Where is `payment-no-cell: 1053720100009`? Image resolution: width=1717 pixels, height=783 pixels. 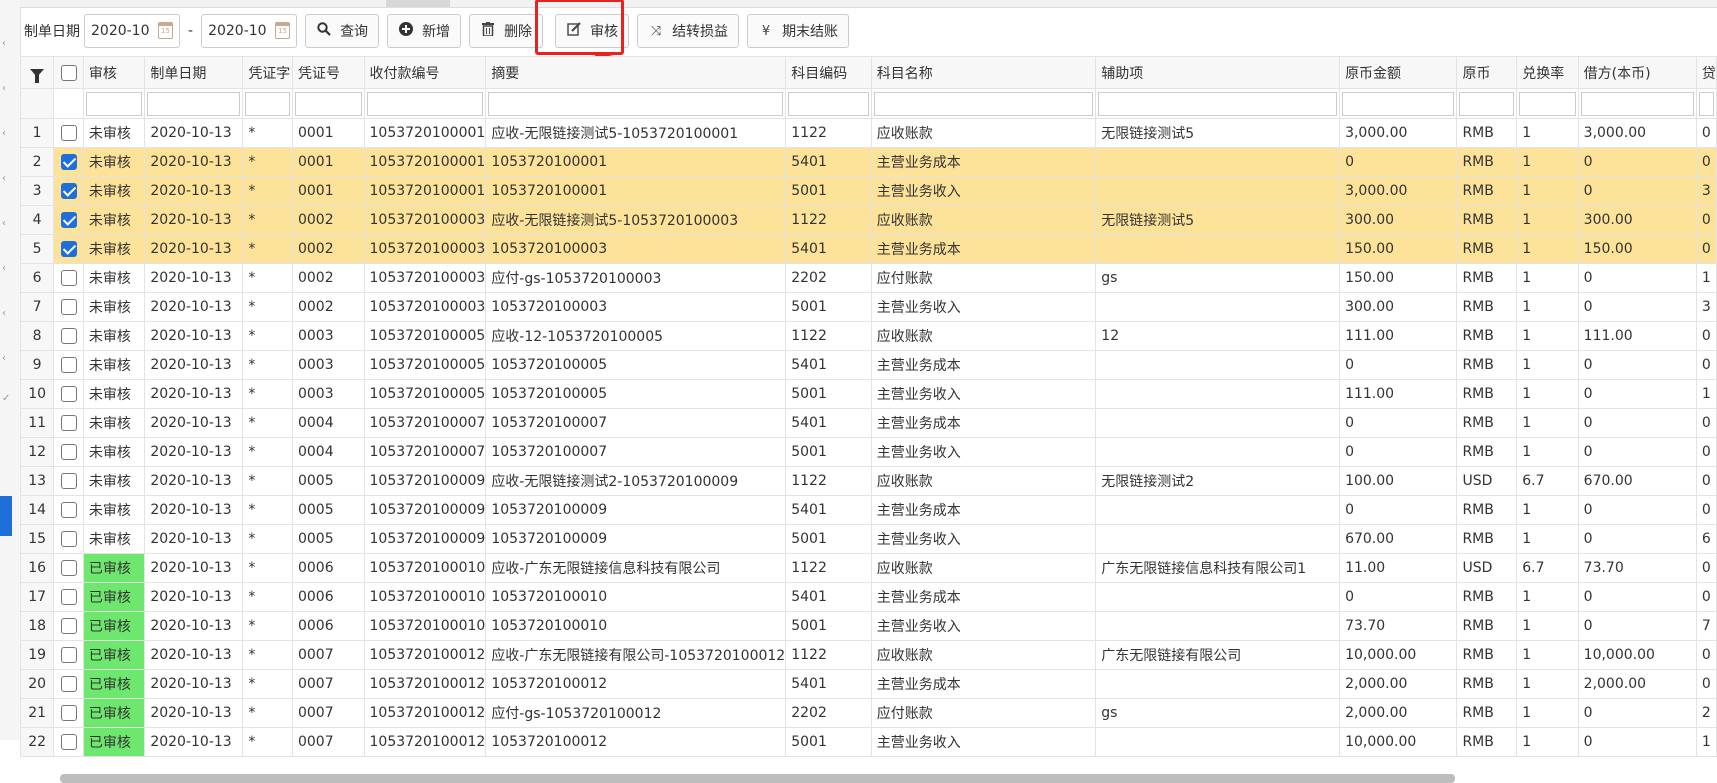 payment-no-cell: 1053720100009 is located at coordinates (425, 481).